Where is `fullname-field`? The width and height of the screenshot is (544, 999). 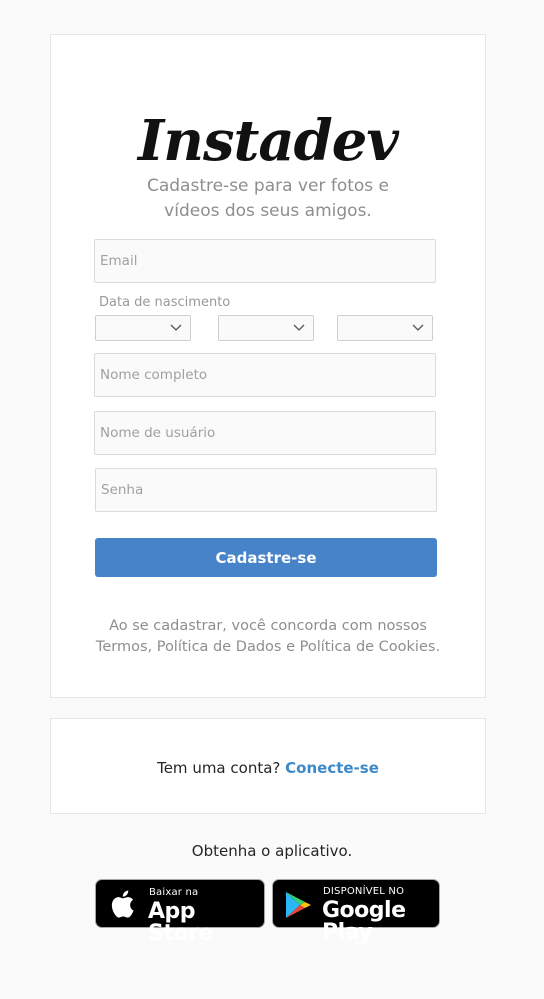 fullname-field is located at coordinates (265, 375).